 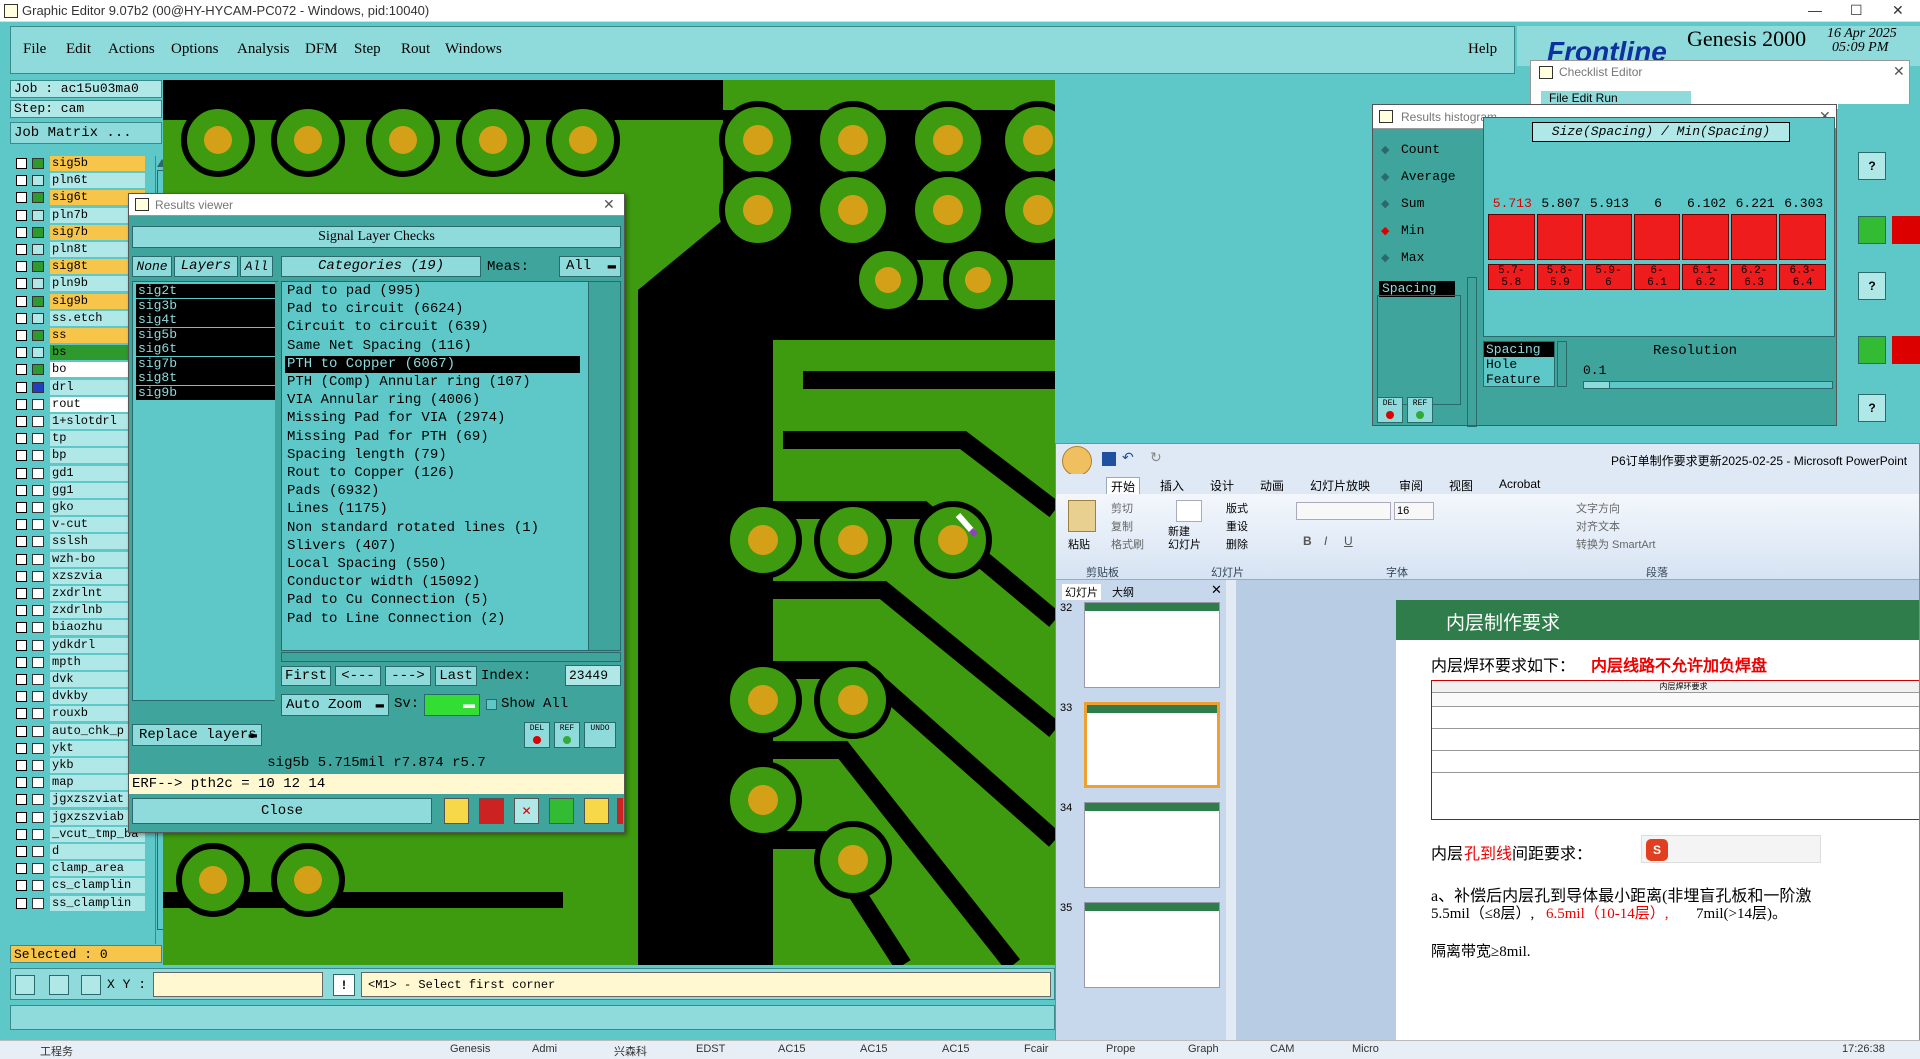 I want to click on redo-icon: ↻, so click(x=1156, y=457).